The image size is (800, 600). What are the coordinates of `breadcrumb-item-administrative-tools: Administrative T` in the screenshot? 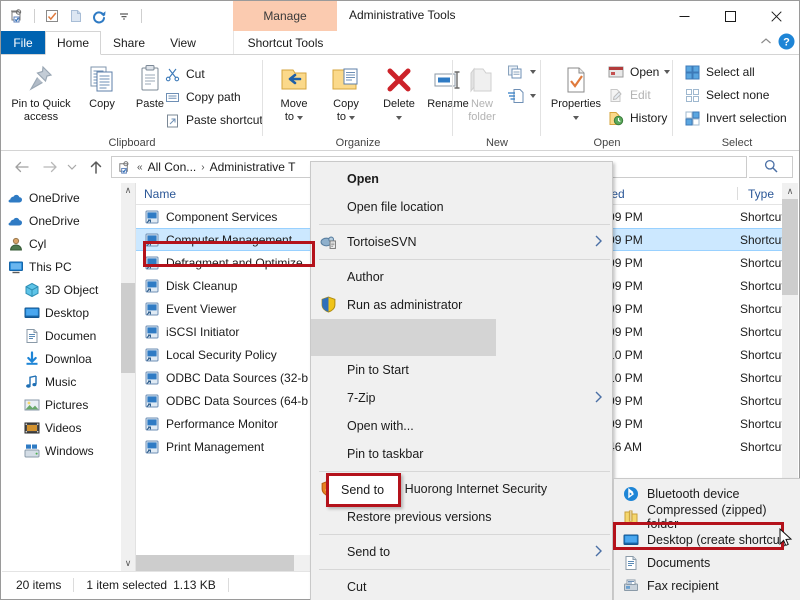 It's located at (253, 167).